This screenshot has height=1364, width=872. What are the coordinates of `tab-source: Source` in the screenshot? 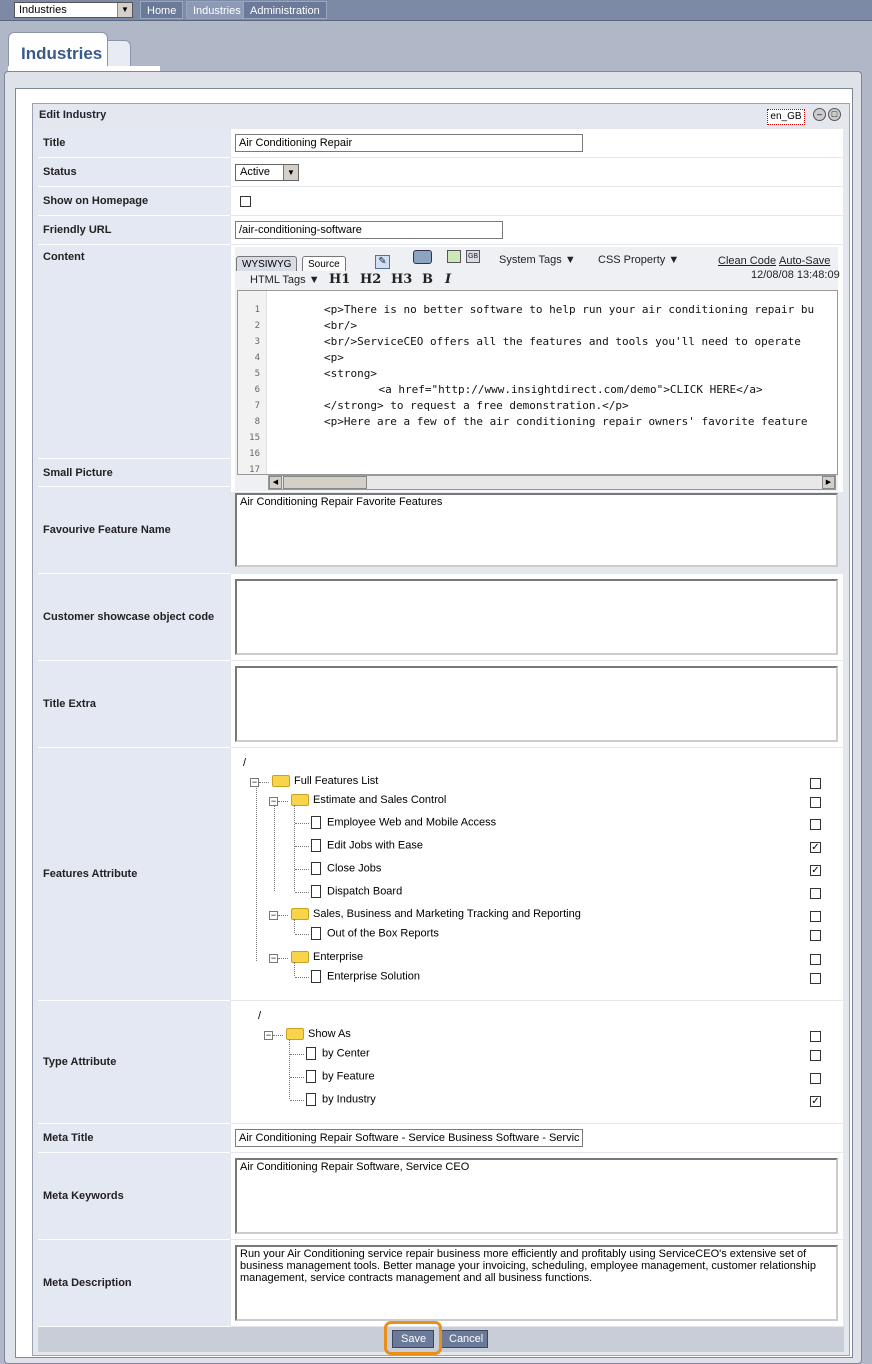 It's located at (324, 263).